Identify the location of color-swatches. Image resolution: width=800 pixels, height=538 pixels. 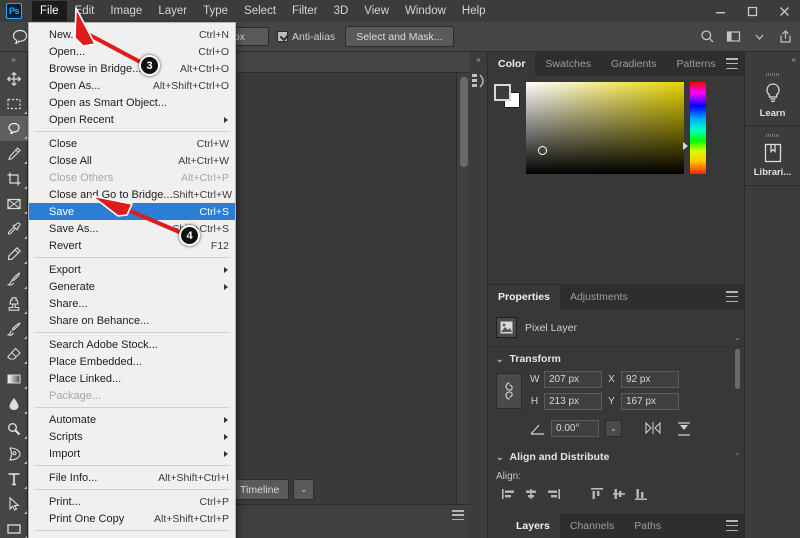
(507, 96).